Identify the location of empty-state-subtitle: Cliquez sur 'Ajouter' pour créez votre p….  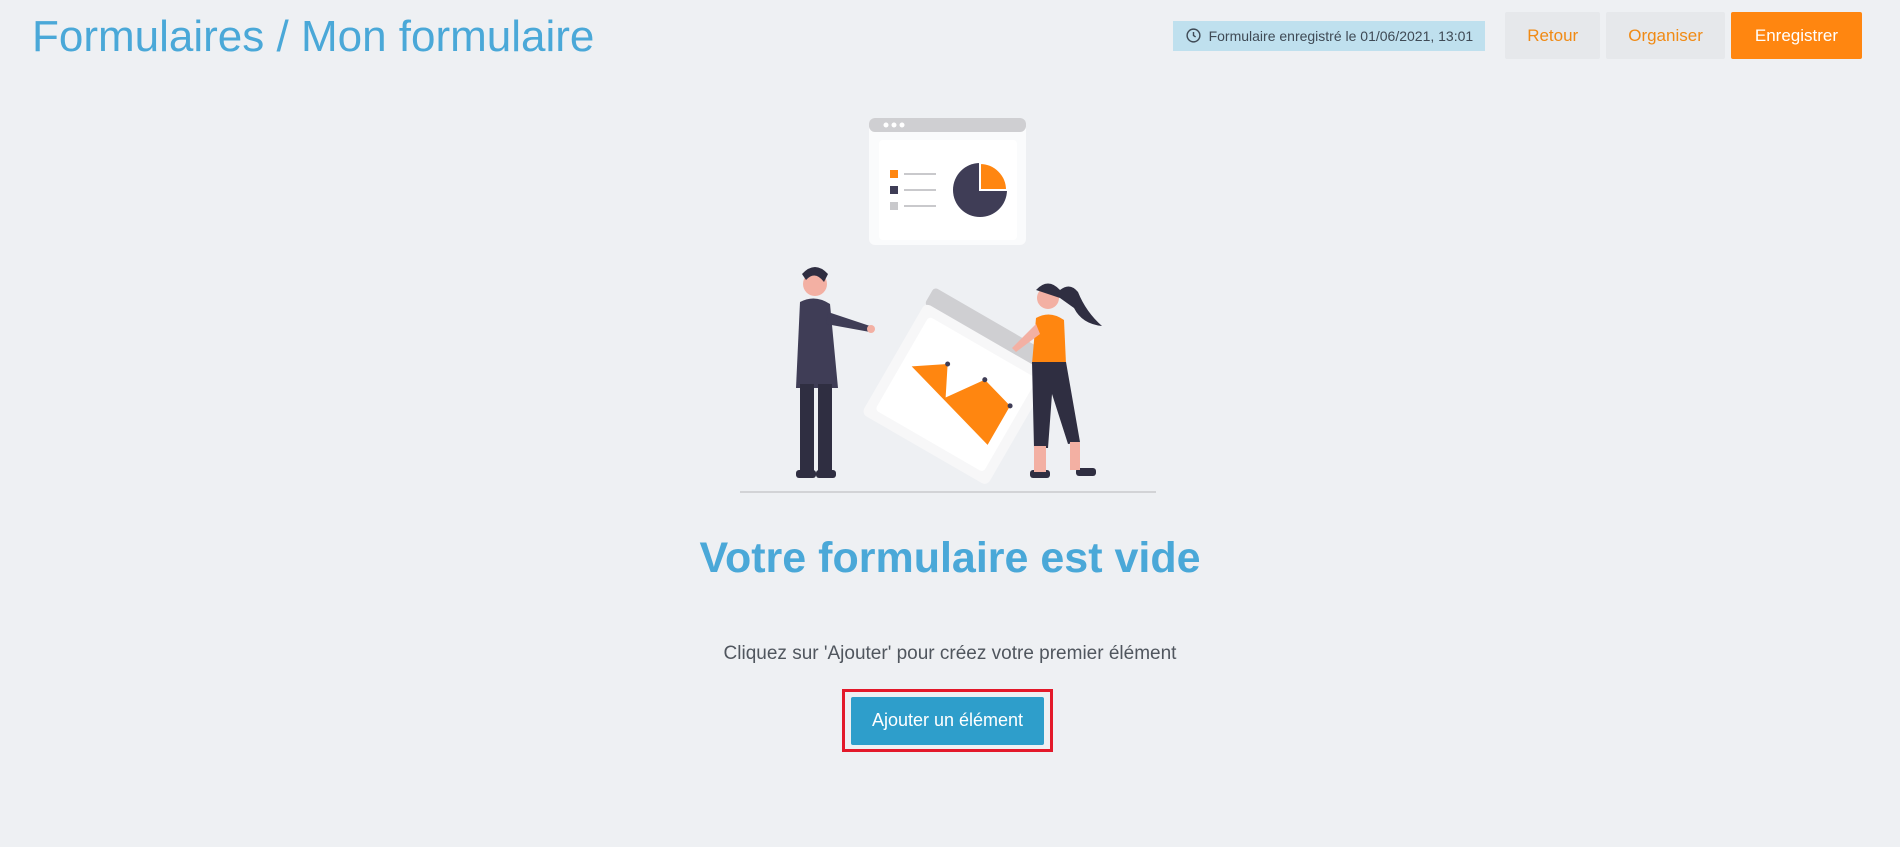
(950, 653).